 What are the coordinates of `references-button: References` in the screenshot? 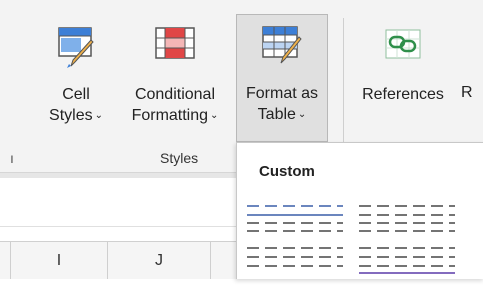 It's located at (403, 78).